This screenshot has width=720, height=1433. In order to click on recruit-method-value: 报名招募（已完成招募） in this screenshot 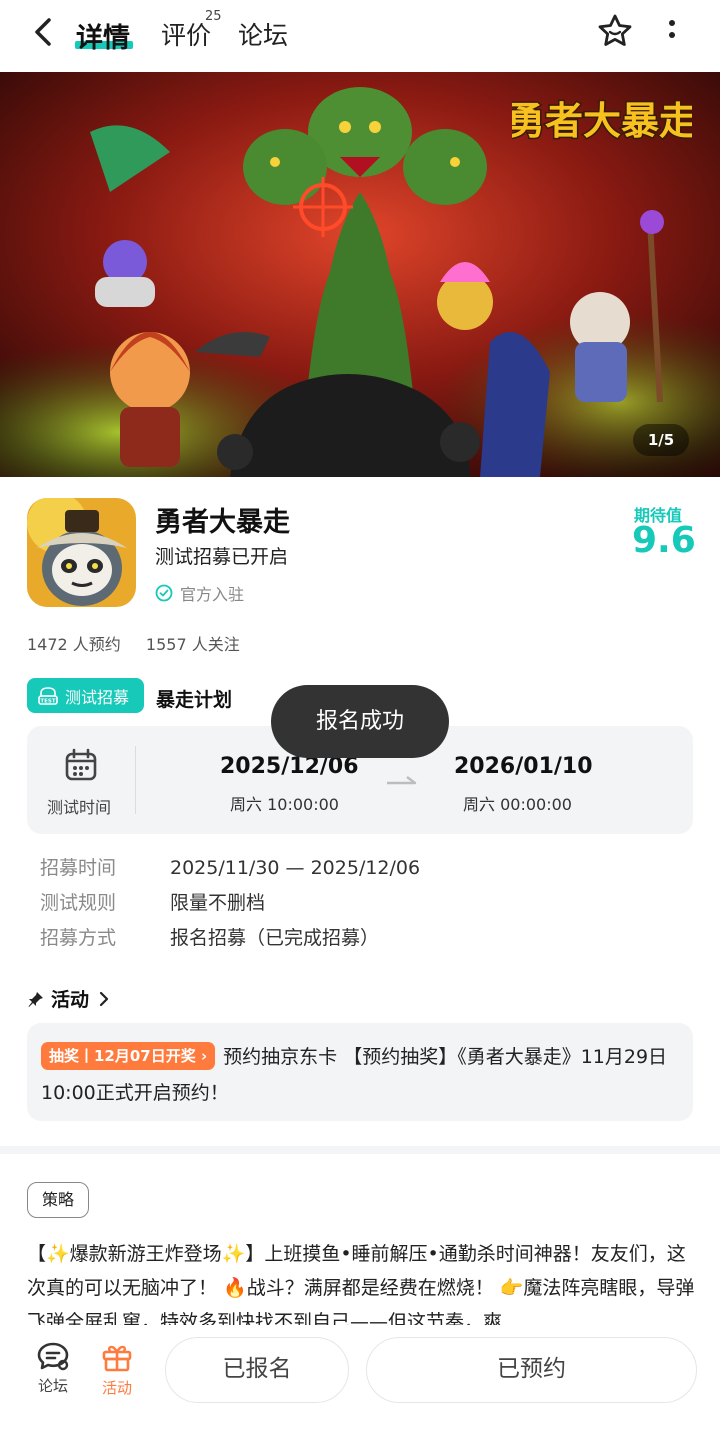, I will do `click(275, 938)`.